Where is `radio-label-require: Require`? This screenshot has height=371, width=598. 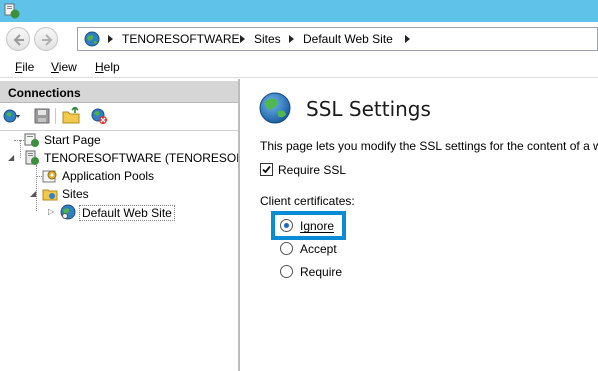 radio-label-require: Require is located at coordinates (321, 272).